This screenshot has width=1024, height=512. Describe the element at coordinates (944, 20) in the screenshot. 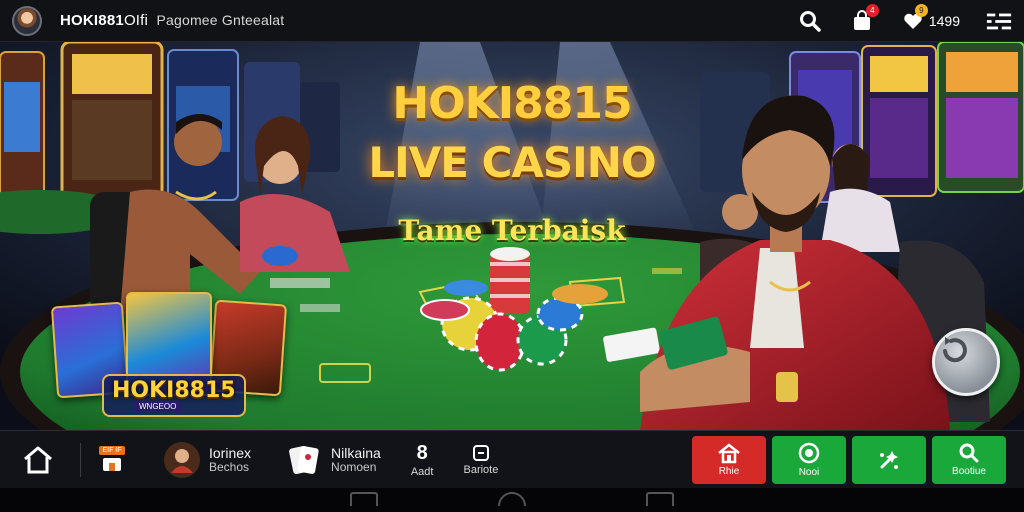

I see `coin-count: 1499` at that location.